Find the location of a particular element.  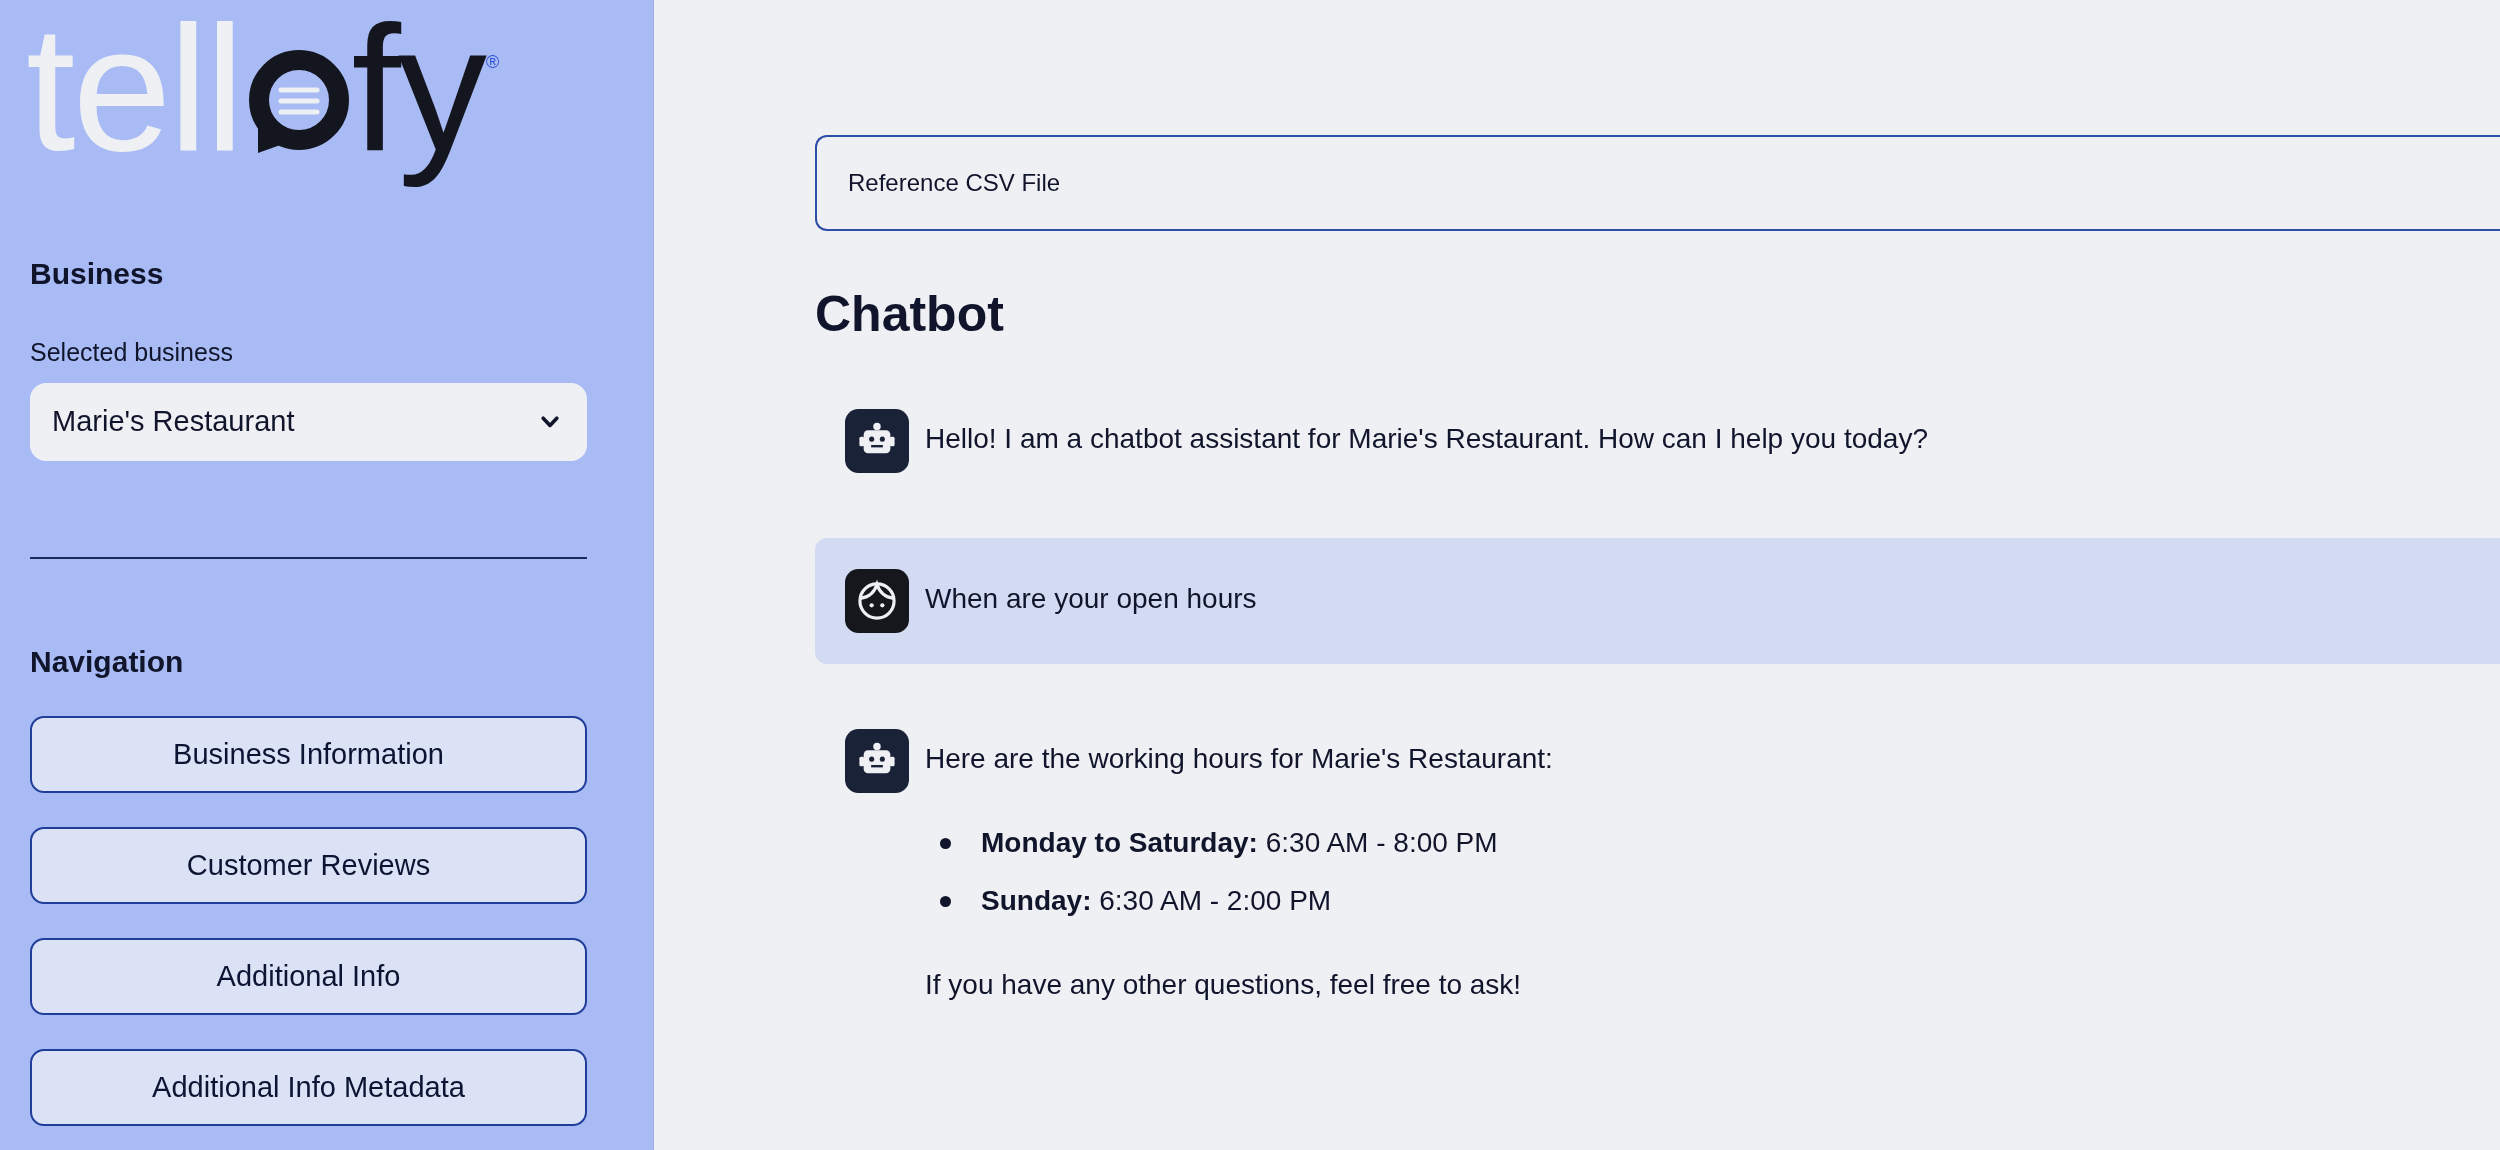

message-text: Hello! I am a chatbot assistant for Marie's Restaurant. How can I help you today? is located at coordinates (1426, 439).